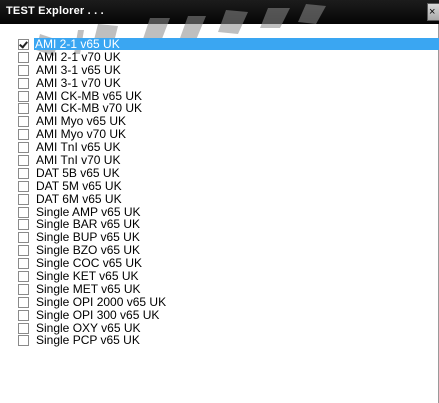 Image resolution: width=439 pixels, height=403 pixels. I want to click on test-list-item: Single OPI 2000 v65 UK, so click(228, 302).